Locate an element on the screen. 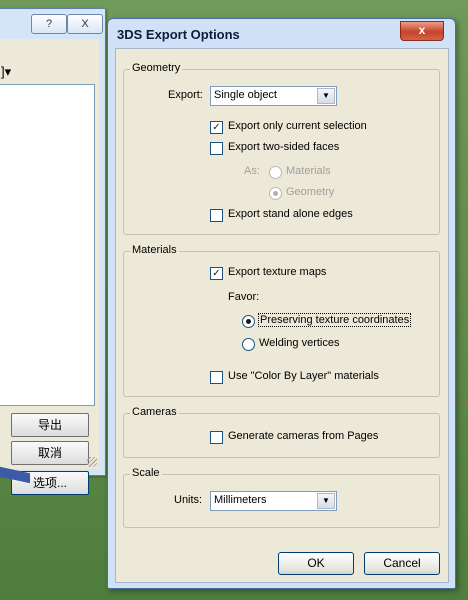 The image size is (468, 600). checkbox-label: Export only current selection is located at coordinates (297, 126).